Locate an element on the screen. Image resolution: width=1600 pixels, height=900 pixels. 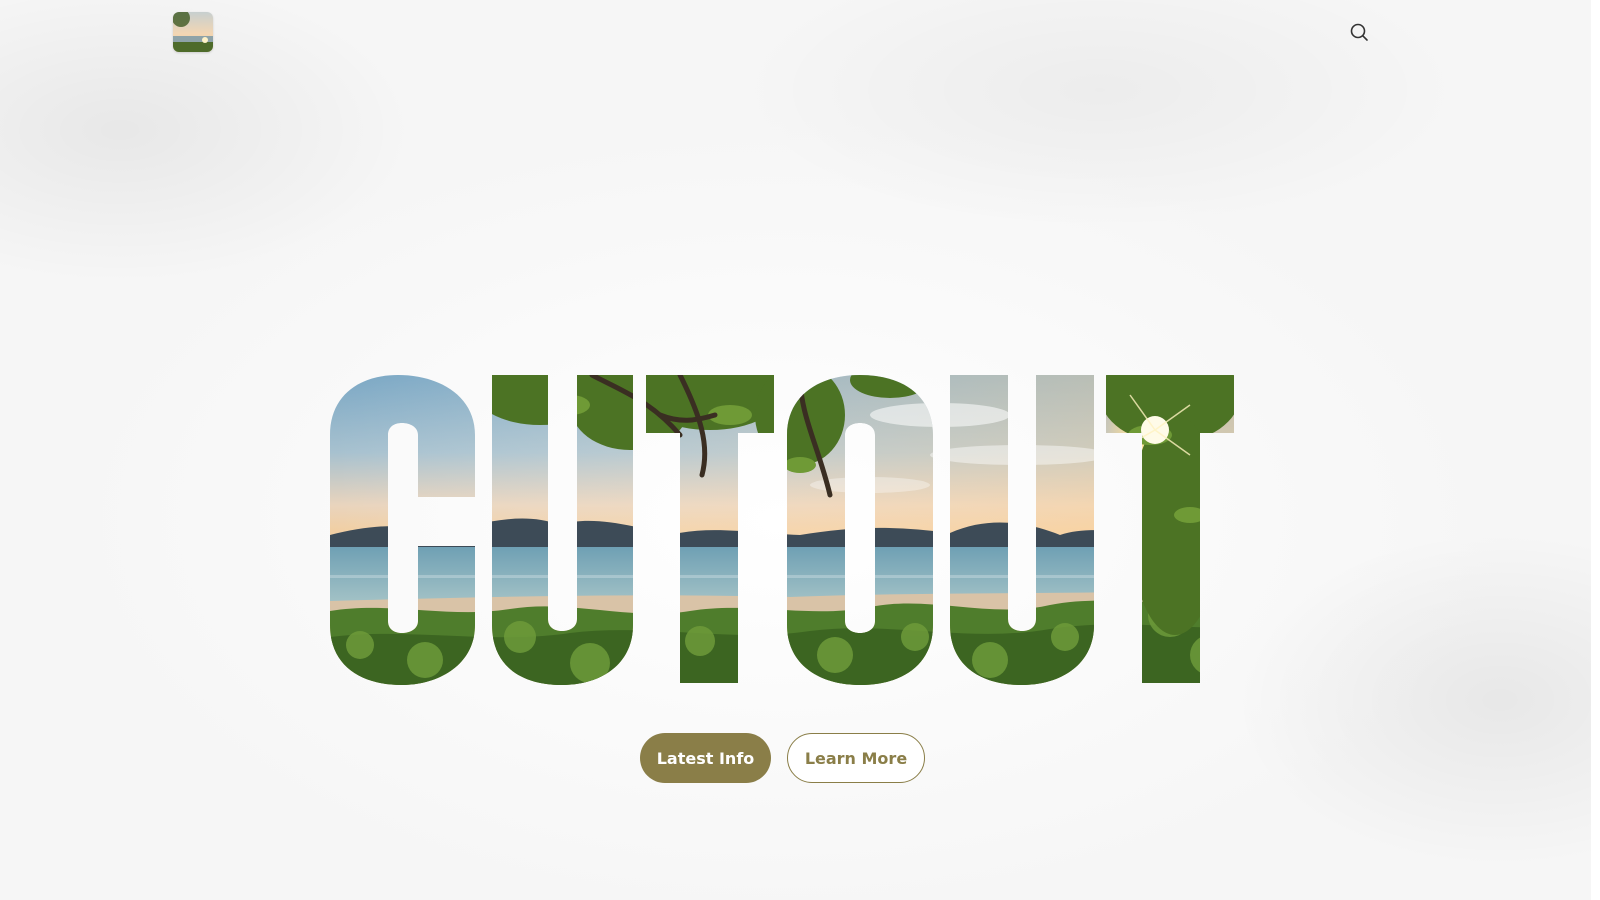
logo-icon is located at coordinates (193, 32).